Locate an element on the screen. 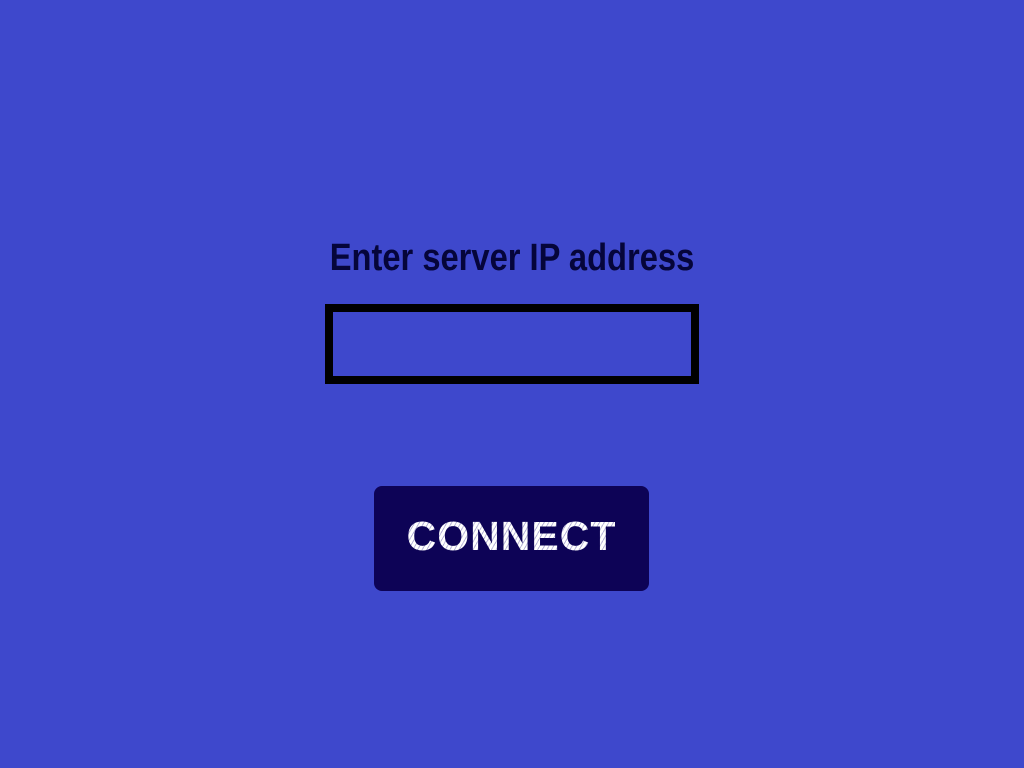 The width and height of the screenshot is (1024, 768). connect-button: CONNECT is located at coordinates (511, 538).